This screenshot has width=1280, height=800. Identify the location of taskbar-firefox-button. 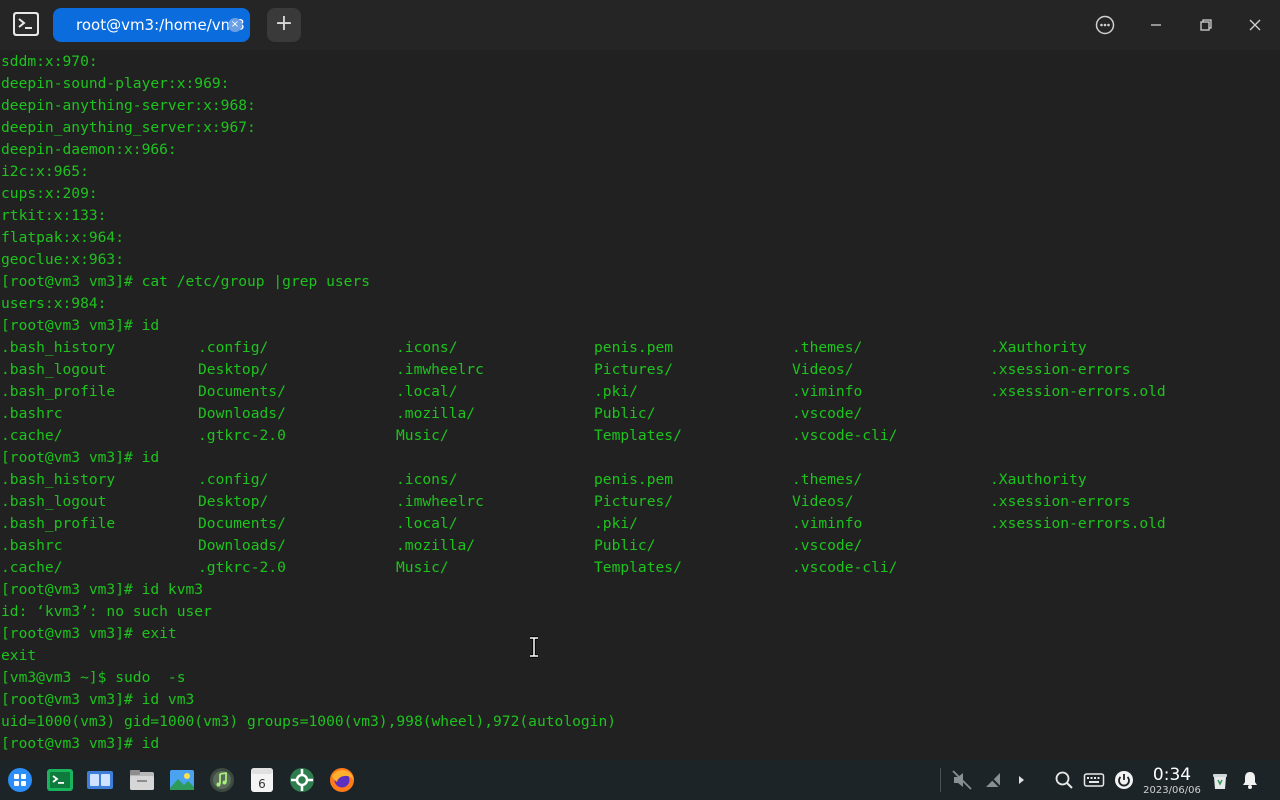
(342, 780).